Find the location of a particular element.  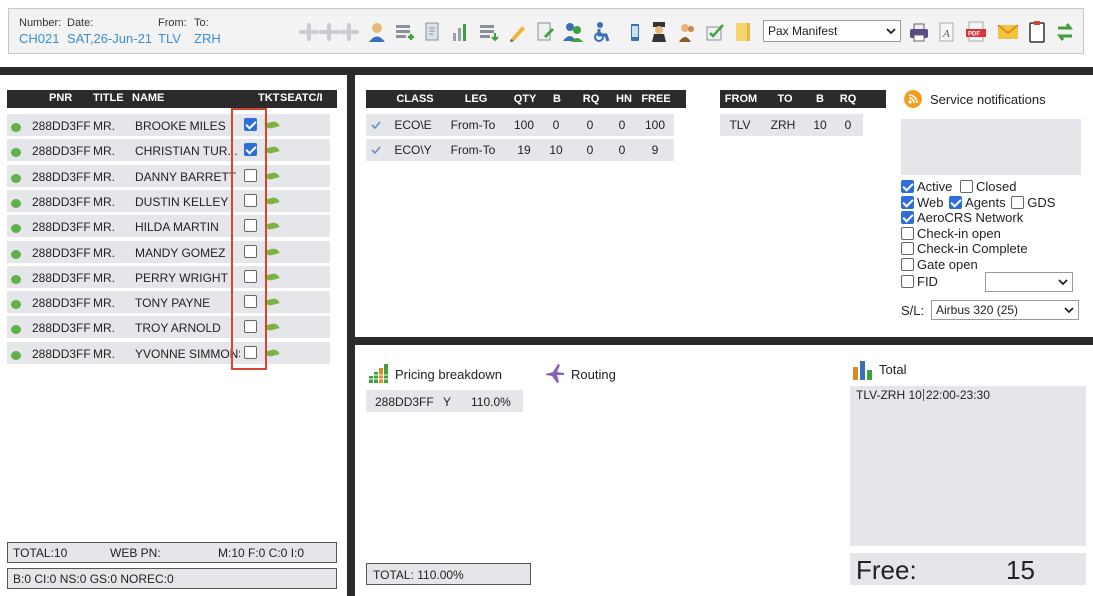

pax-name: TROY ARNOLD is located at coordinates (187, 328).